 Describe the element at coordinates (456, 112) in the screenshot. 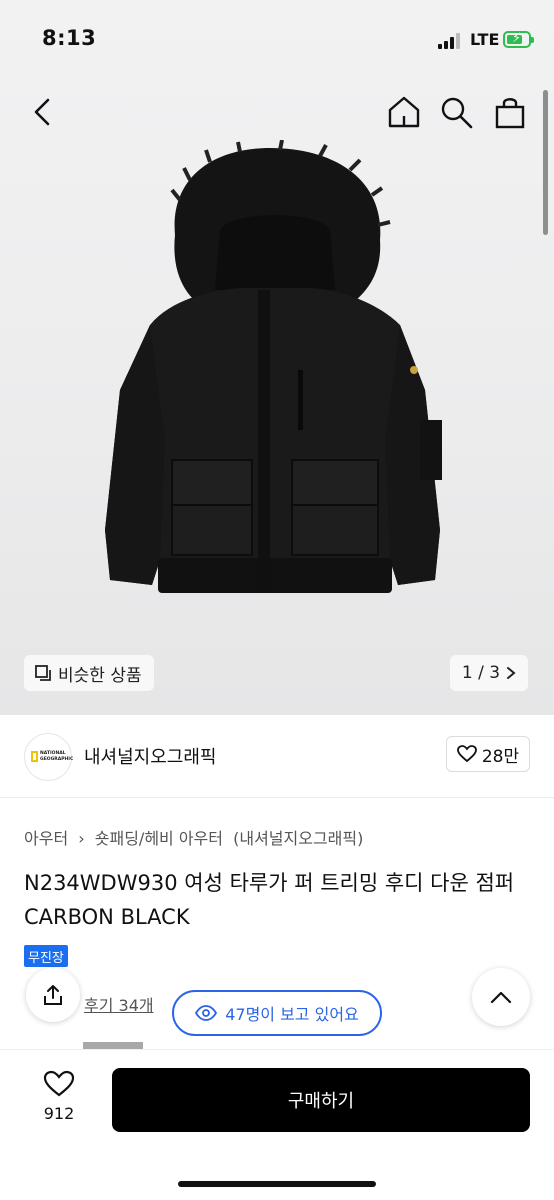

I see `search-icon` at that location.